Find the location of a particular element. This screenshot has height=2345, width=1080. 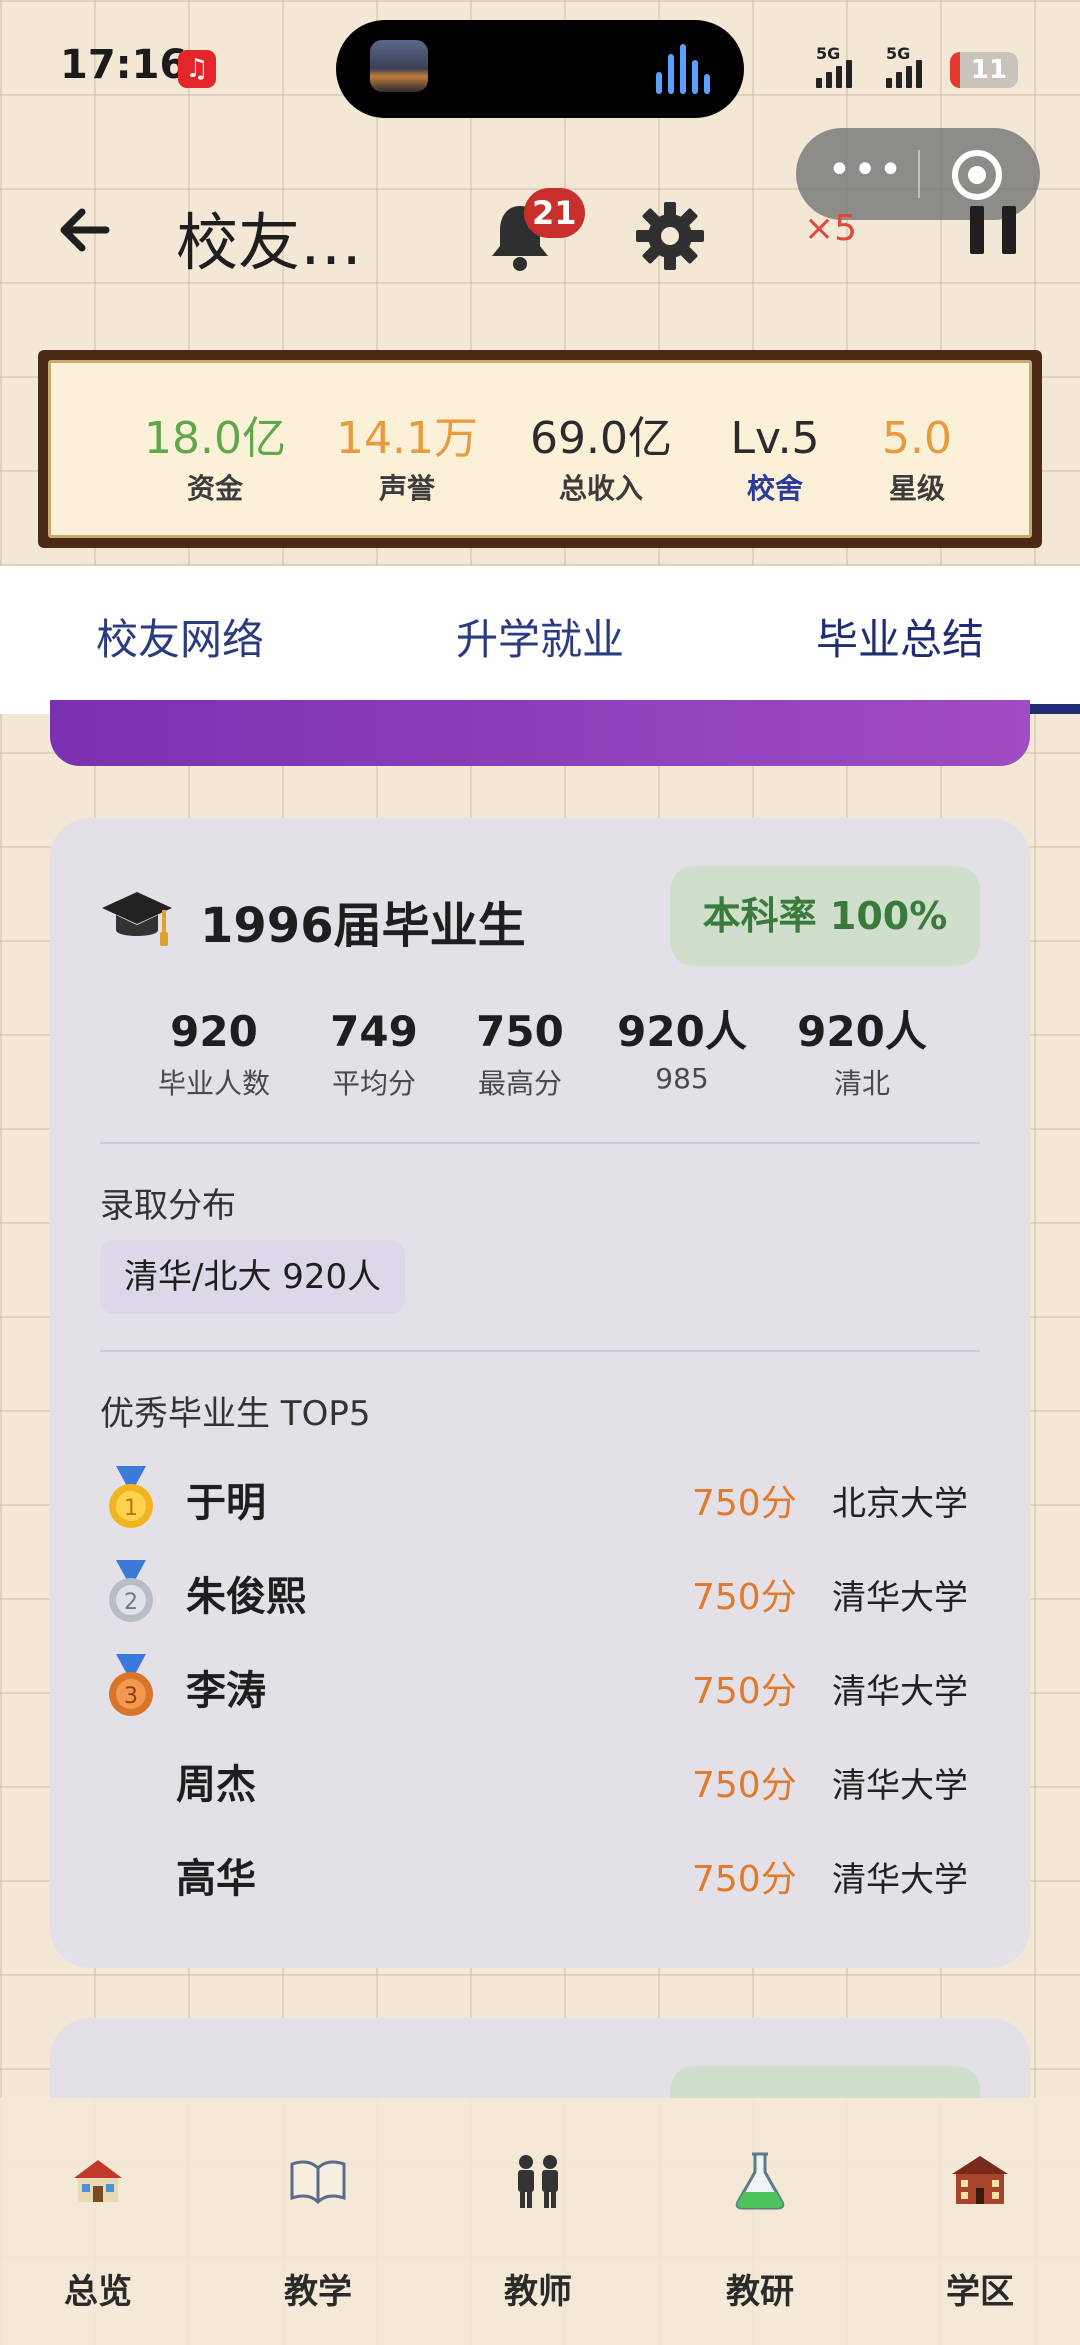

top-student-name: 周杰 is located at coordinates (216, 1785).